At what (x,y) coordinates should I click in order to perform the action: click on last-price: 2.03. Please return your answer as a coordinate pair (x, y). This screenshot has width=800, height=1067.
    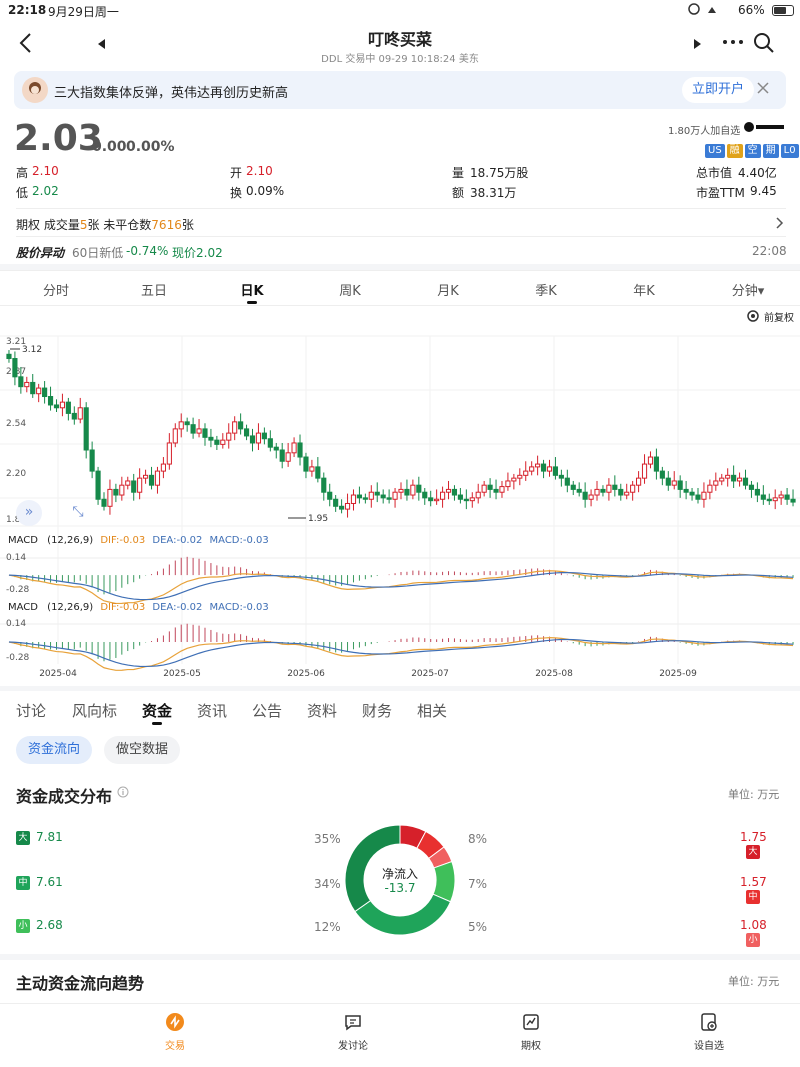
    Looking at the image, I should click on (58, 138).